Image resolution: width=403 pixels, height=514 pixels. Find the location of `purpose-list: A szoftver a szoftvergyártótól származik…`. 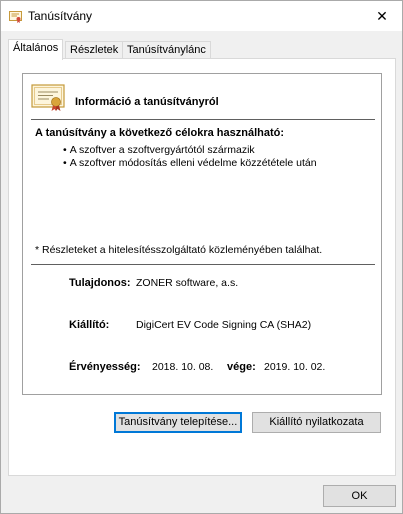

purpose-list: A szoftver a szoftvergyártótól származik… is located at coordinates (190, 157).